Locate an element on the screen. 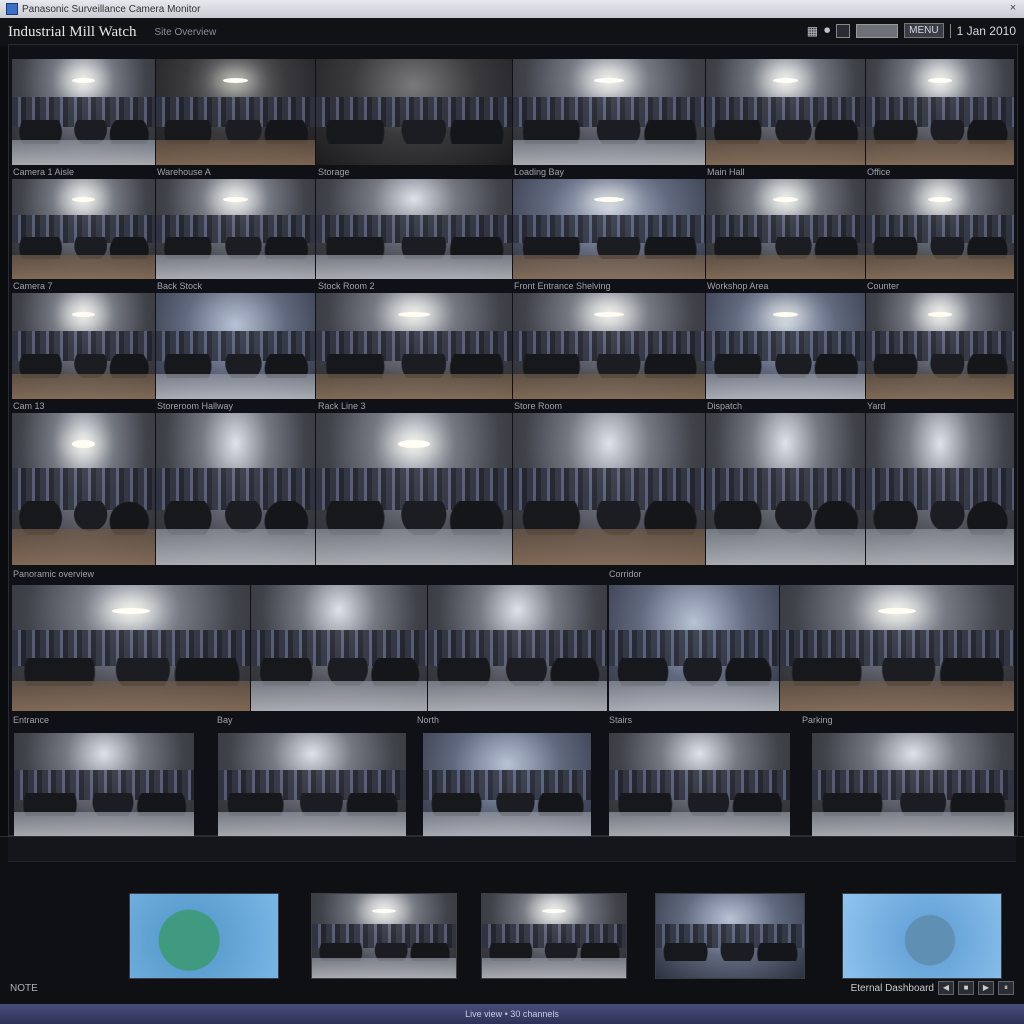 The image size is (1024, 1024). current-date: 1 Jan 2010 is located at coordinates (986, 30).